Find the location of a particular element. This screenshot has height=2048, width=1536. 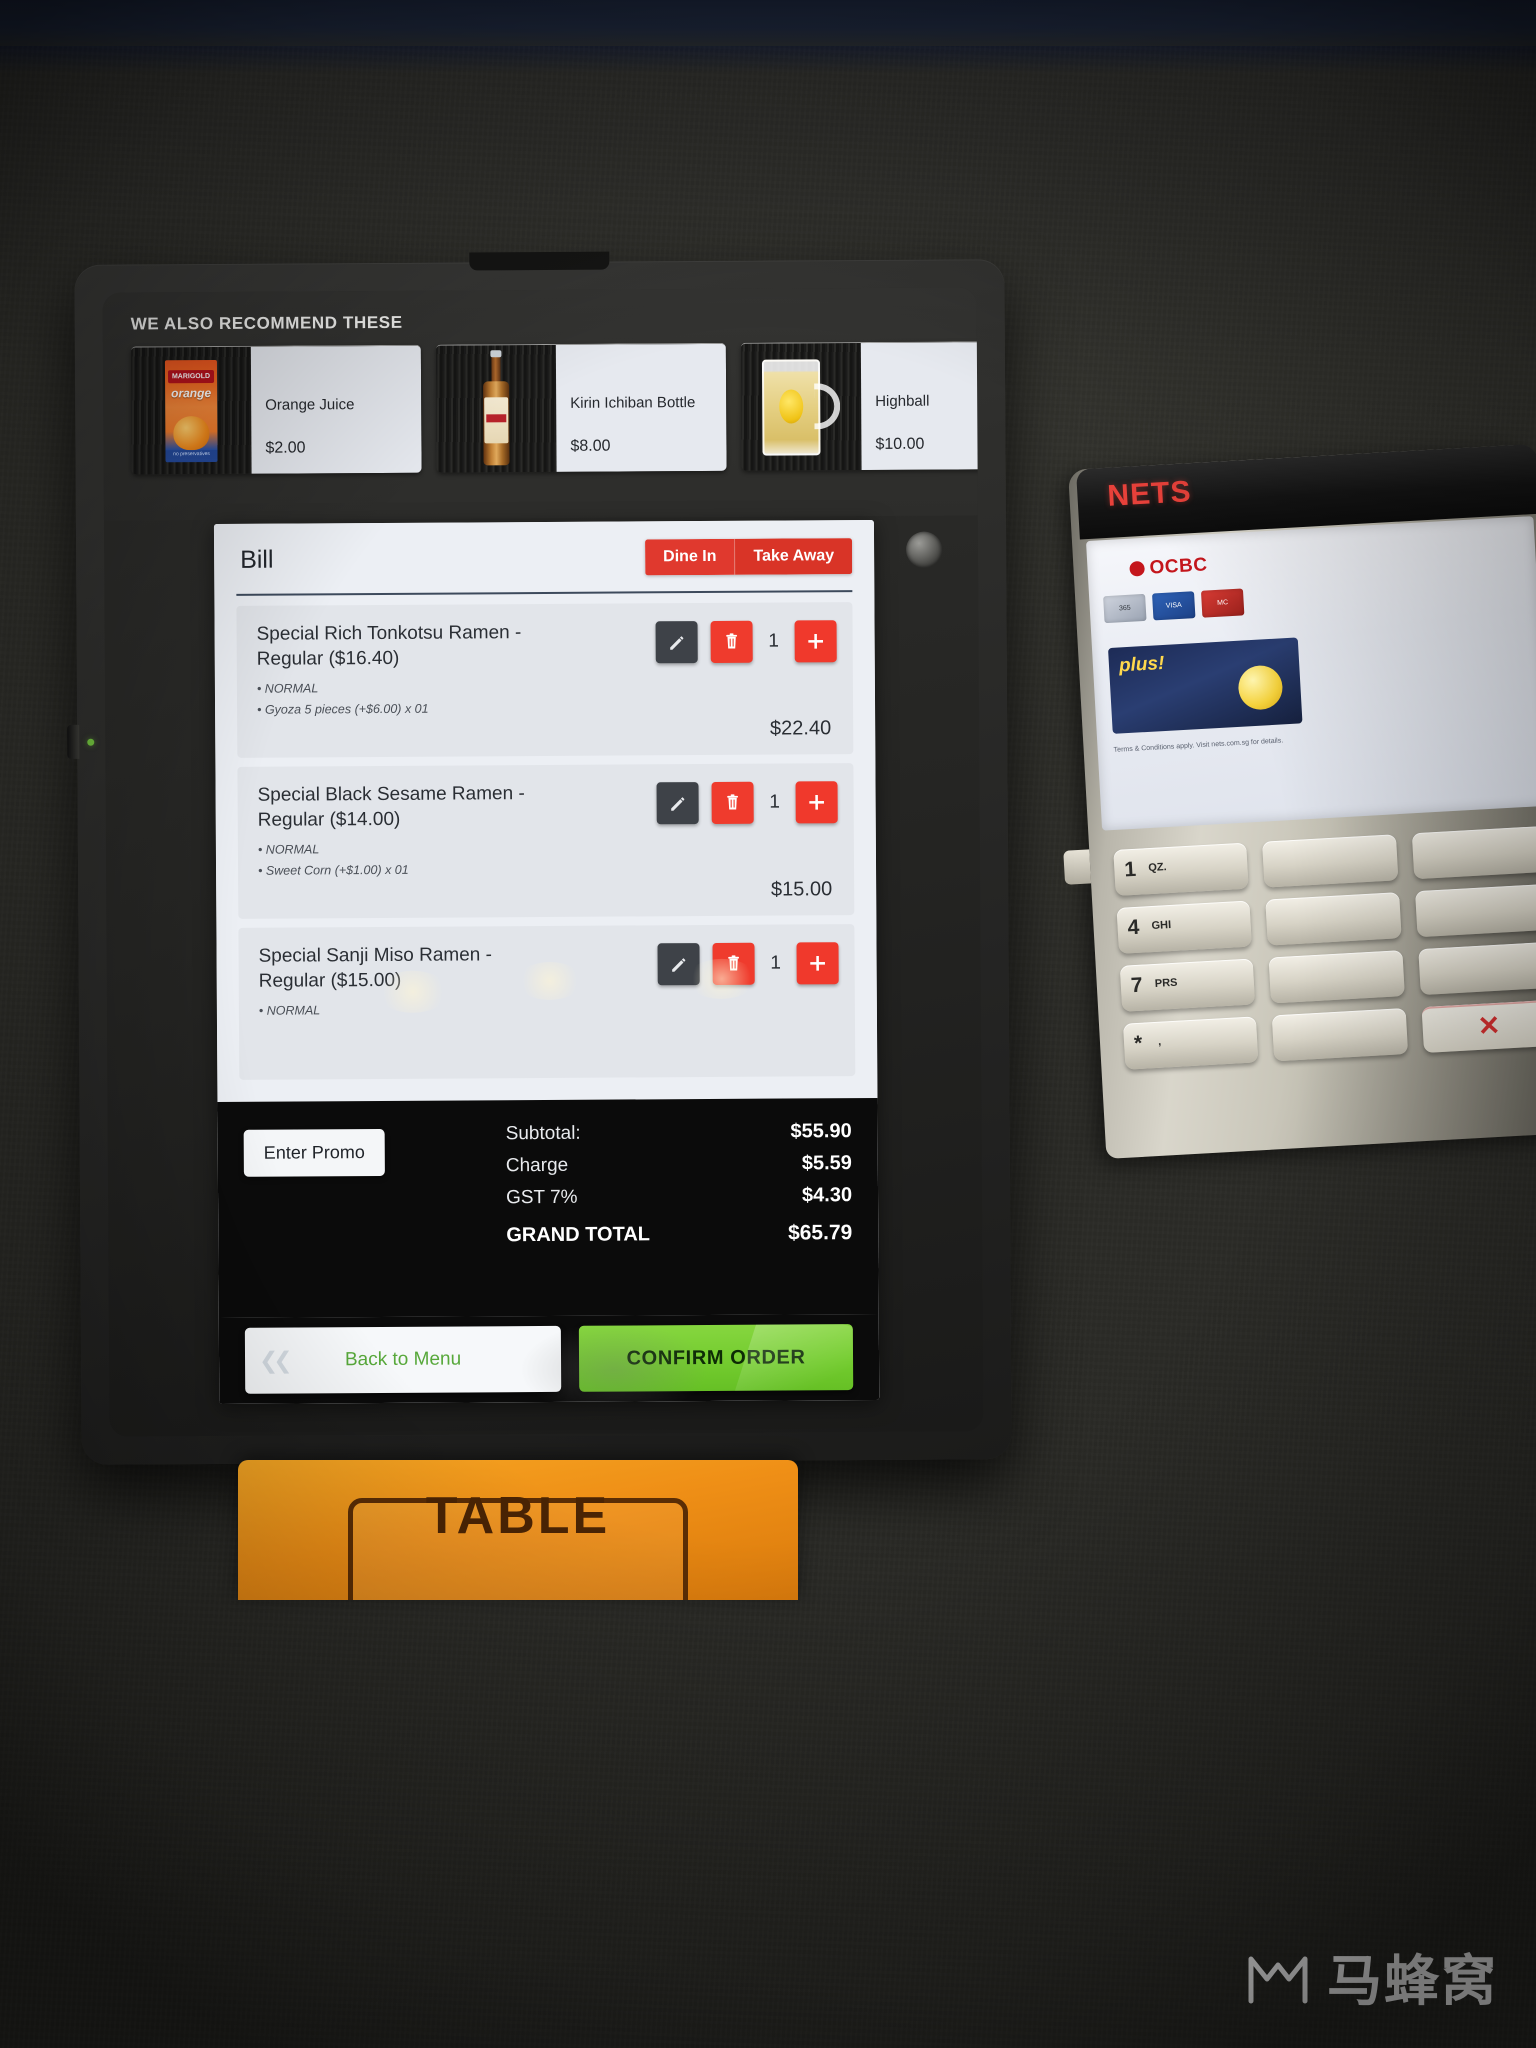

confirm-order-button: CONFIRM ORDER is located at coordinates (716, 1358).